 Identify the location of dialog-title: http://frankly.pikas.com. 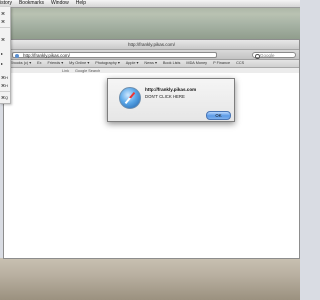
(171, 89).